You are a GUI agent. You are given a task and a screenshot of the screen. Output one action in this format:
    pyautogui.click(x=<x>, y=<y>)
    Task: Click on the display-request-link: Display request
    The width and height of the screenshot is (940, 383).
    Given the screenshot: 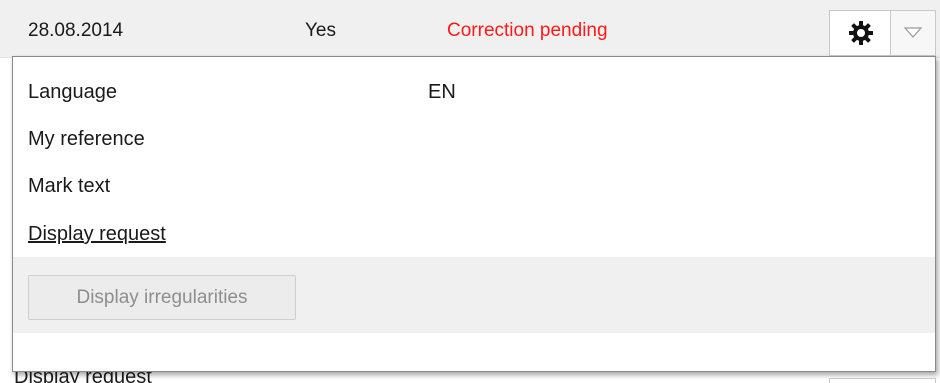 What is the action you would take?
    pyautogui.click(x=97, y=234)
    